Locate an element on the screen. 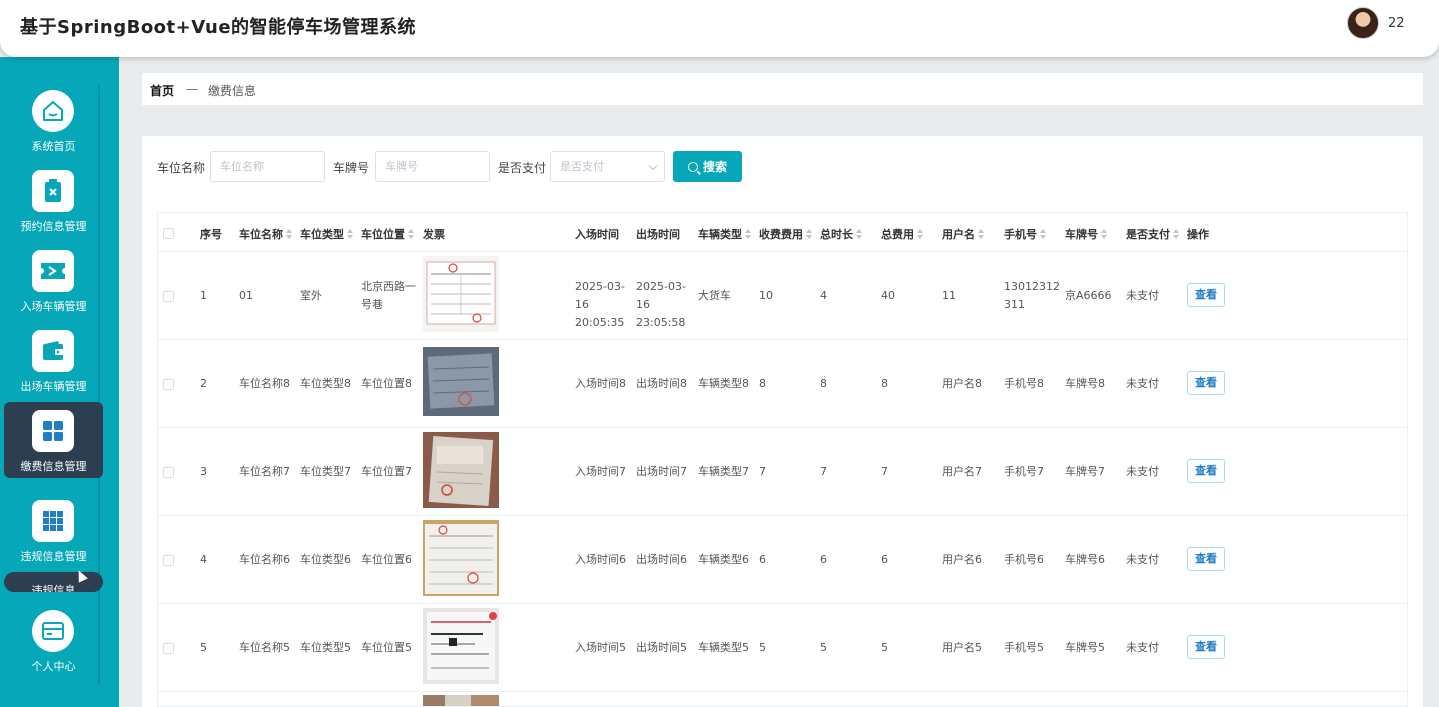  sidebar-item-exit-vehicles: 出场车辆管理 is located at coordinates (53, 360).